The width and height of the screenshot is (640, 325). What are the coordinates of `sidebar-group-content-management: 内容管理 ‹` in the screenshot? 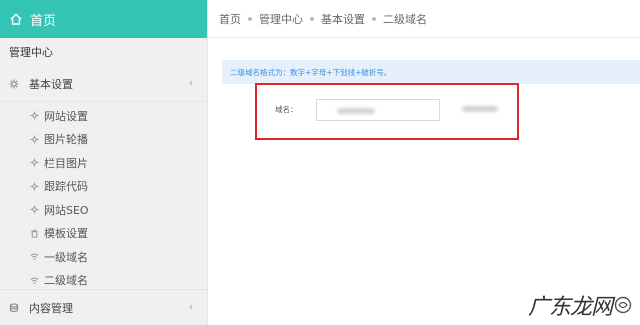 It's located at (103, 307).